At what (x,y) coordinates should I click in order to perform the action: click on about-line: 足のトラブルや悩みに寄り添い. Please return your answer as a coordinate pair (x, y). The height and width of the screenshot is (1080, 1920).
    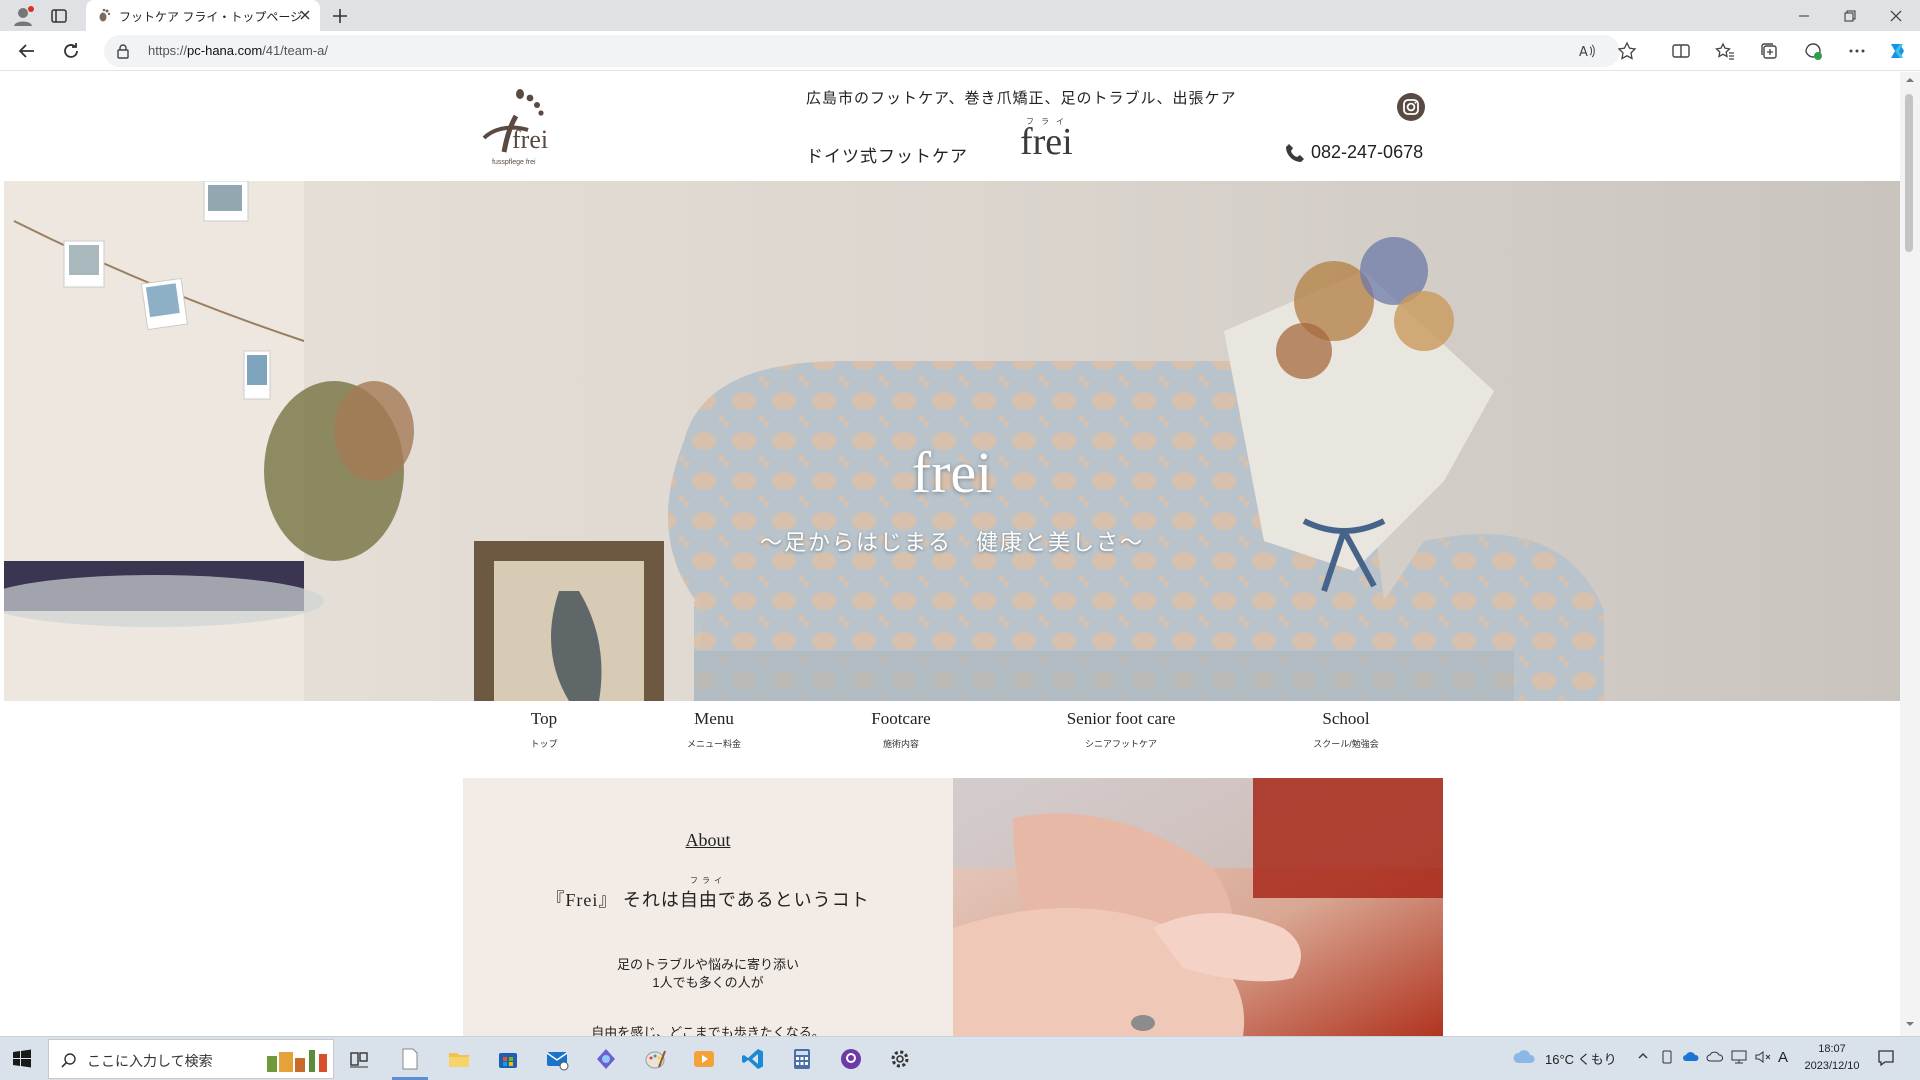
    Looking at the image, I should click on (707, 964).